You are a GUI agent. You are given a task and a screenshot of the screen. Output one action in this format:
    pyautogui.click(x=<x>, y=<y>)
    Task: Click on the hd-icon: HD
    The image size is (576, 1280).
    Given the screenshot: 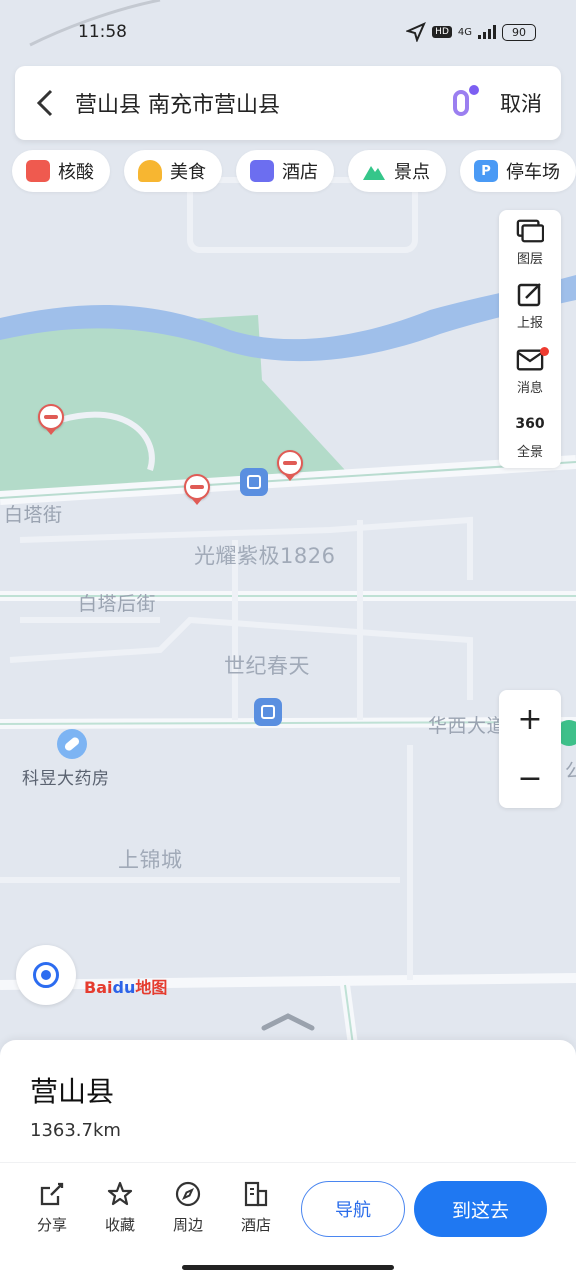 What is the action you would take?
    pyautogui.click(x=442, y=32)
    